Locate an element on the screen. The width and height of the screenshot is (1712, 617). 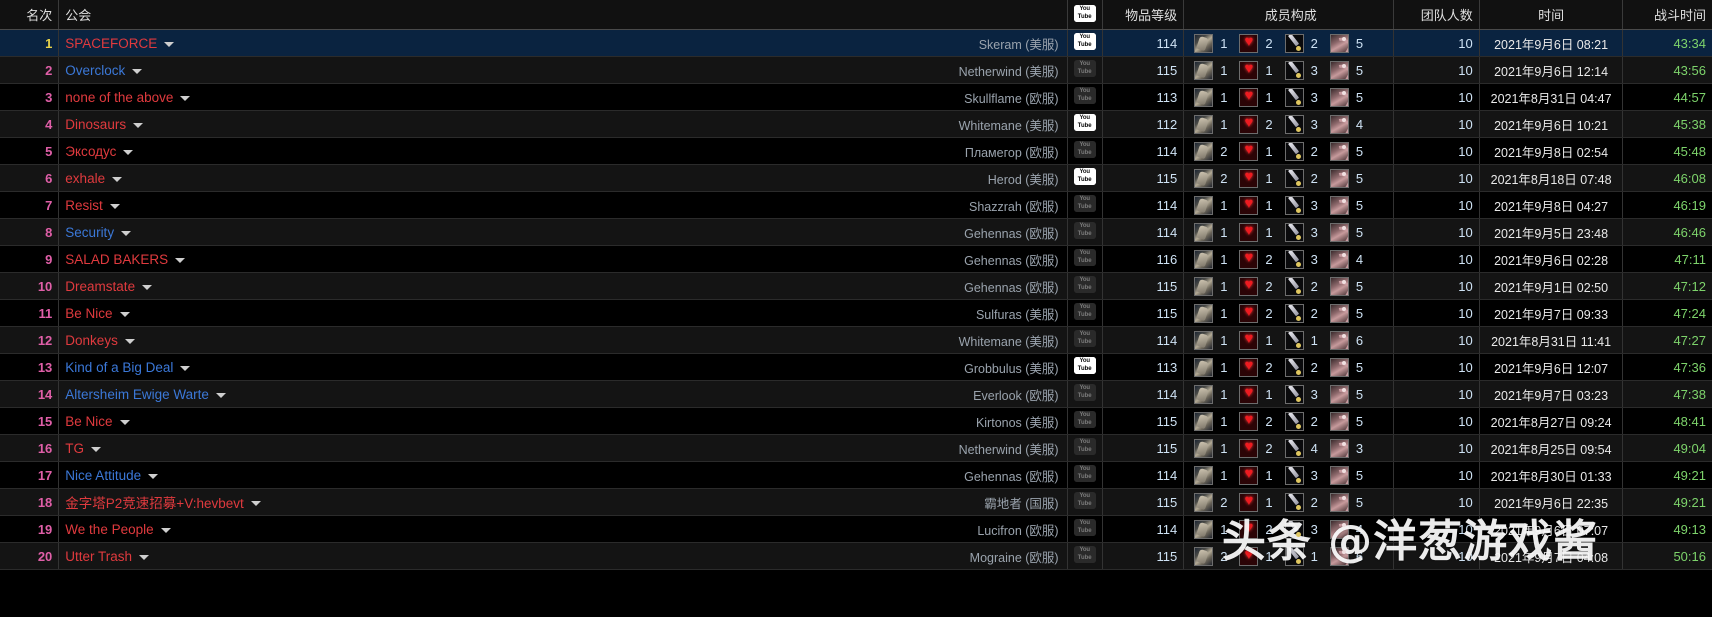
guild-name-link: exhale is located at coordinates (85, 178).